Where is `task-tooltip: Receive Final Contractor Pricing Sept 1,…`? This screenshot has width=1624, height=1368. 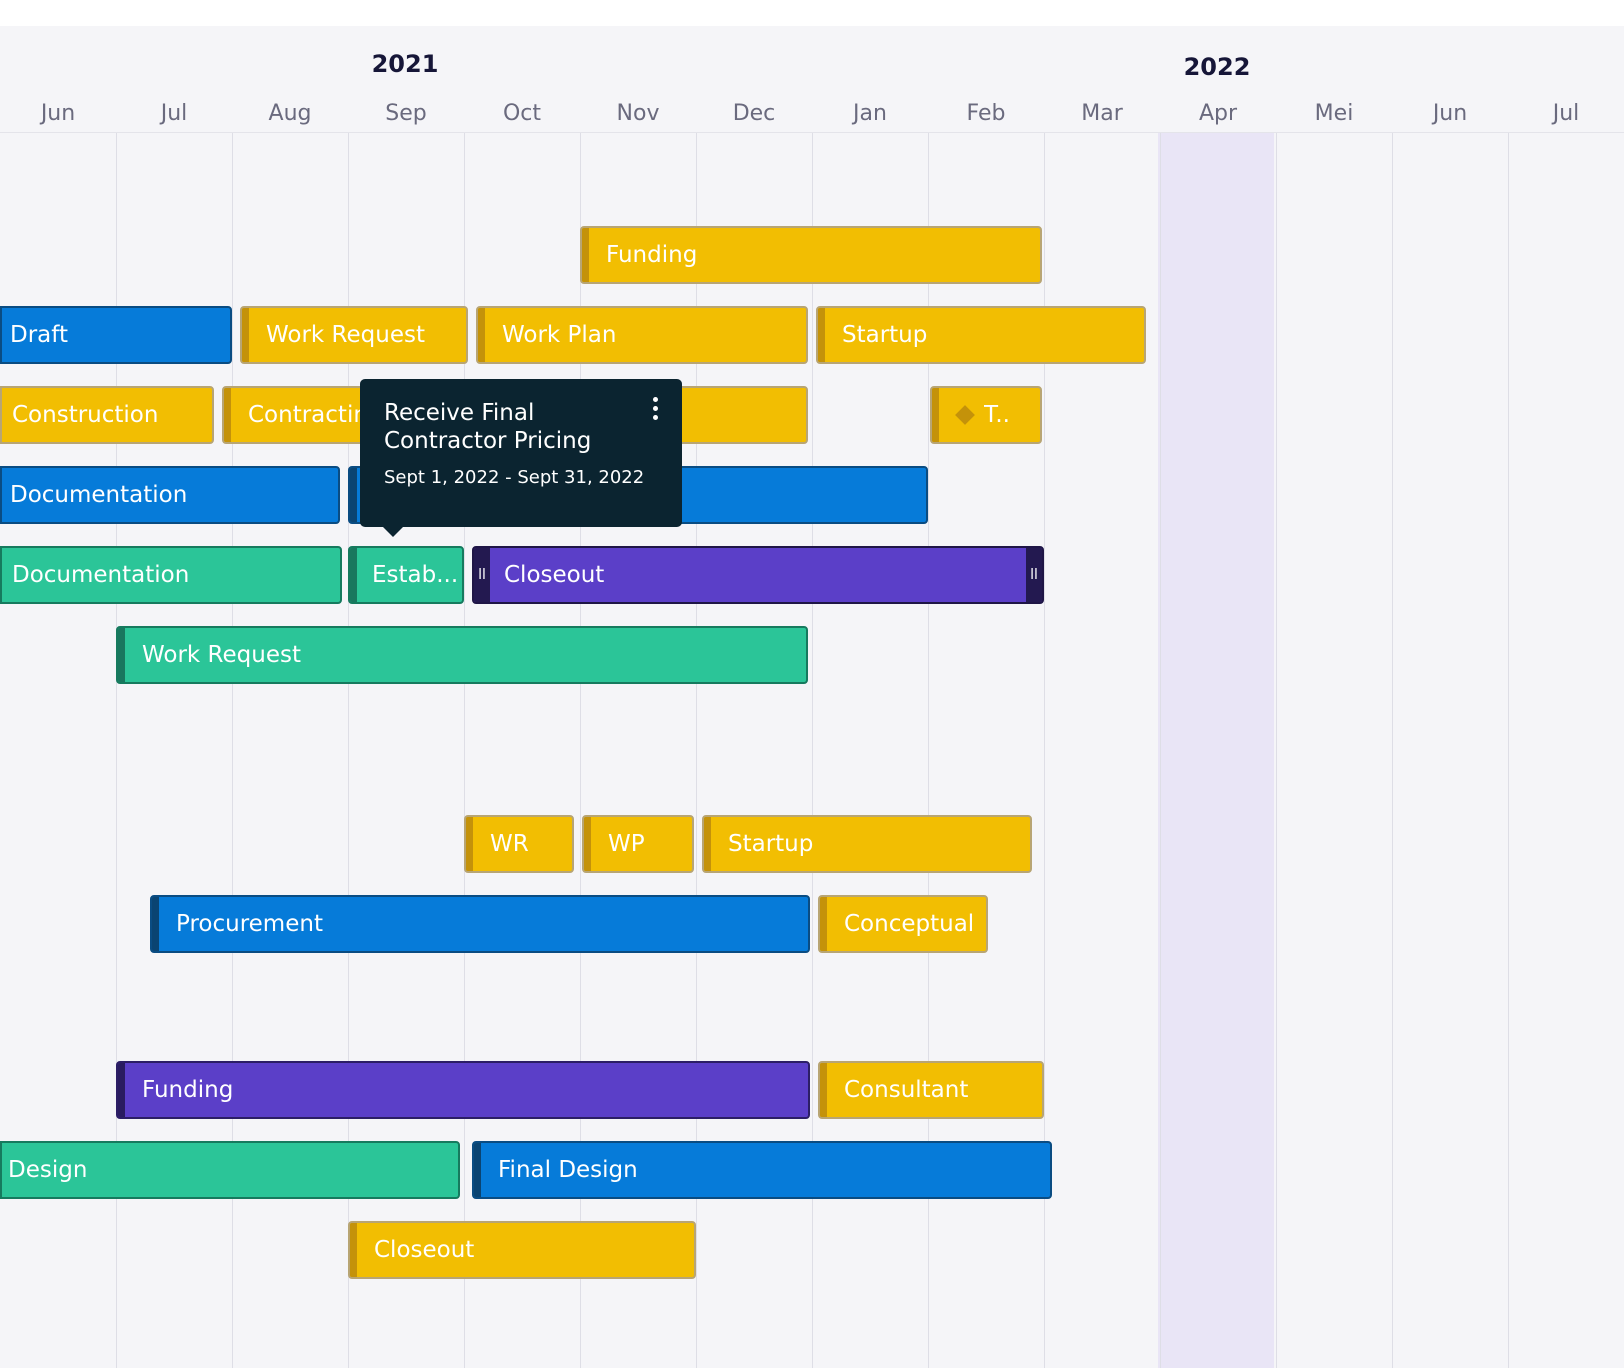 task-tooltip: Receive Final Contractor Pricing Sept 1,… is located at coordinates (521, 458).